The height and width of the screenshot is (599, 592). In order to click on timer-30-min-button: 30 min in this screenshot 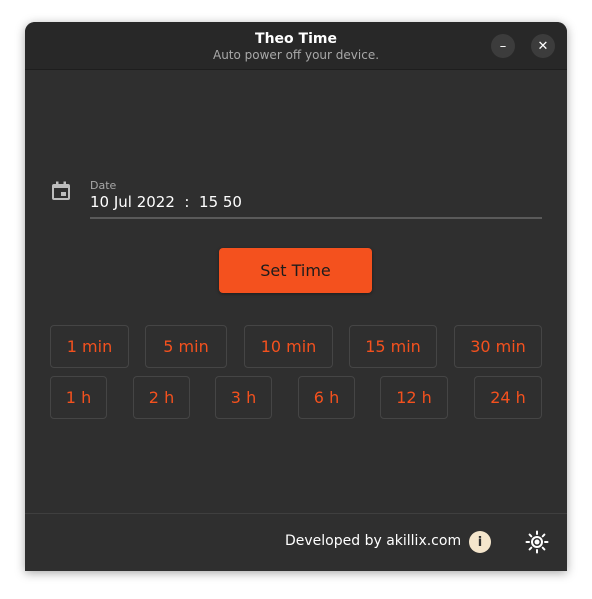, I will do `click(498, 346)`.